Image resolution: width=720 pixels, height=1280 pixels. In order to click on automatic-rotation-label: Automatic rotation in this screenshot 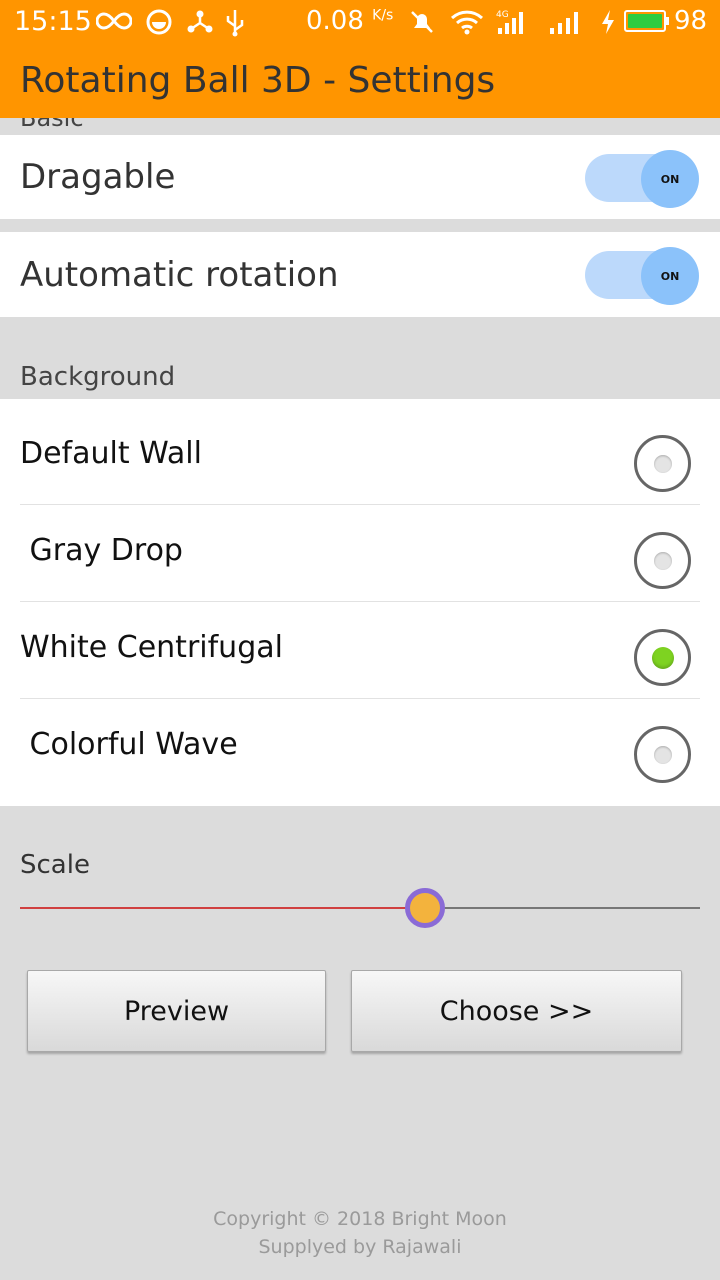, I will do `click(179, 275)`.